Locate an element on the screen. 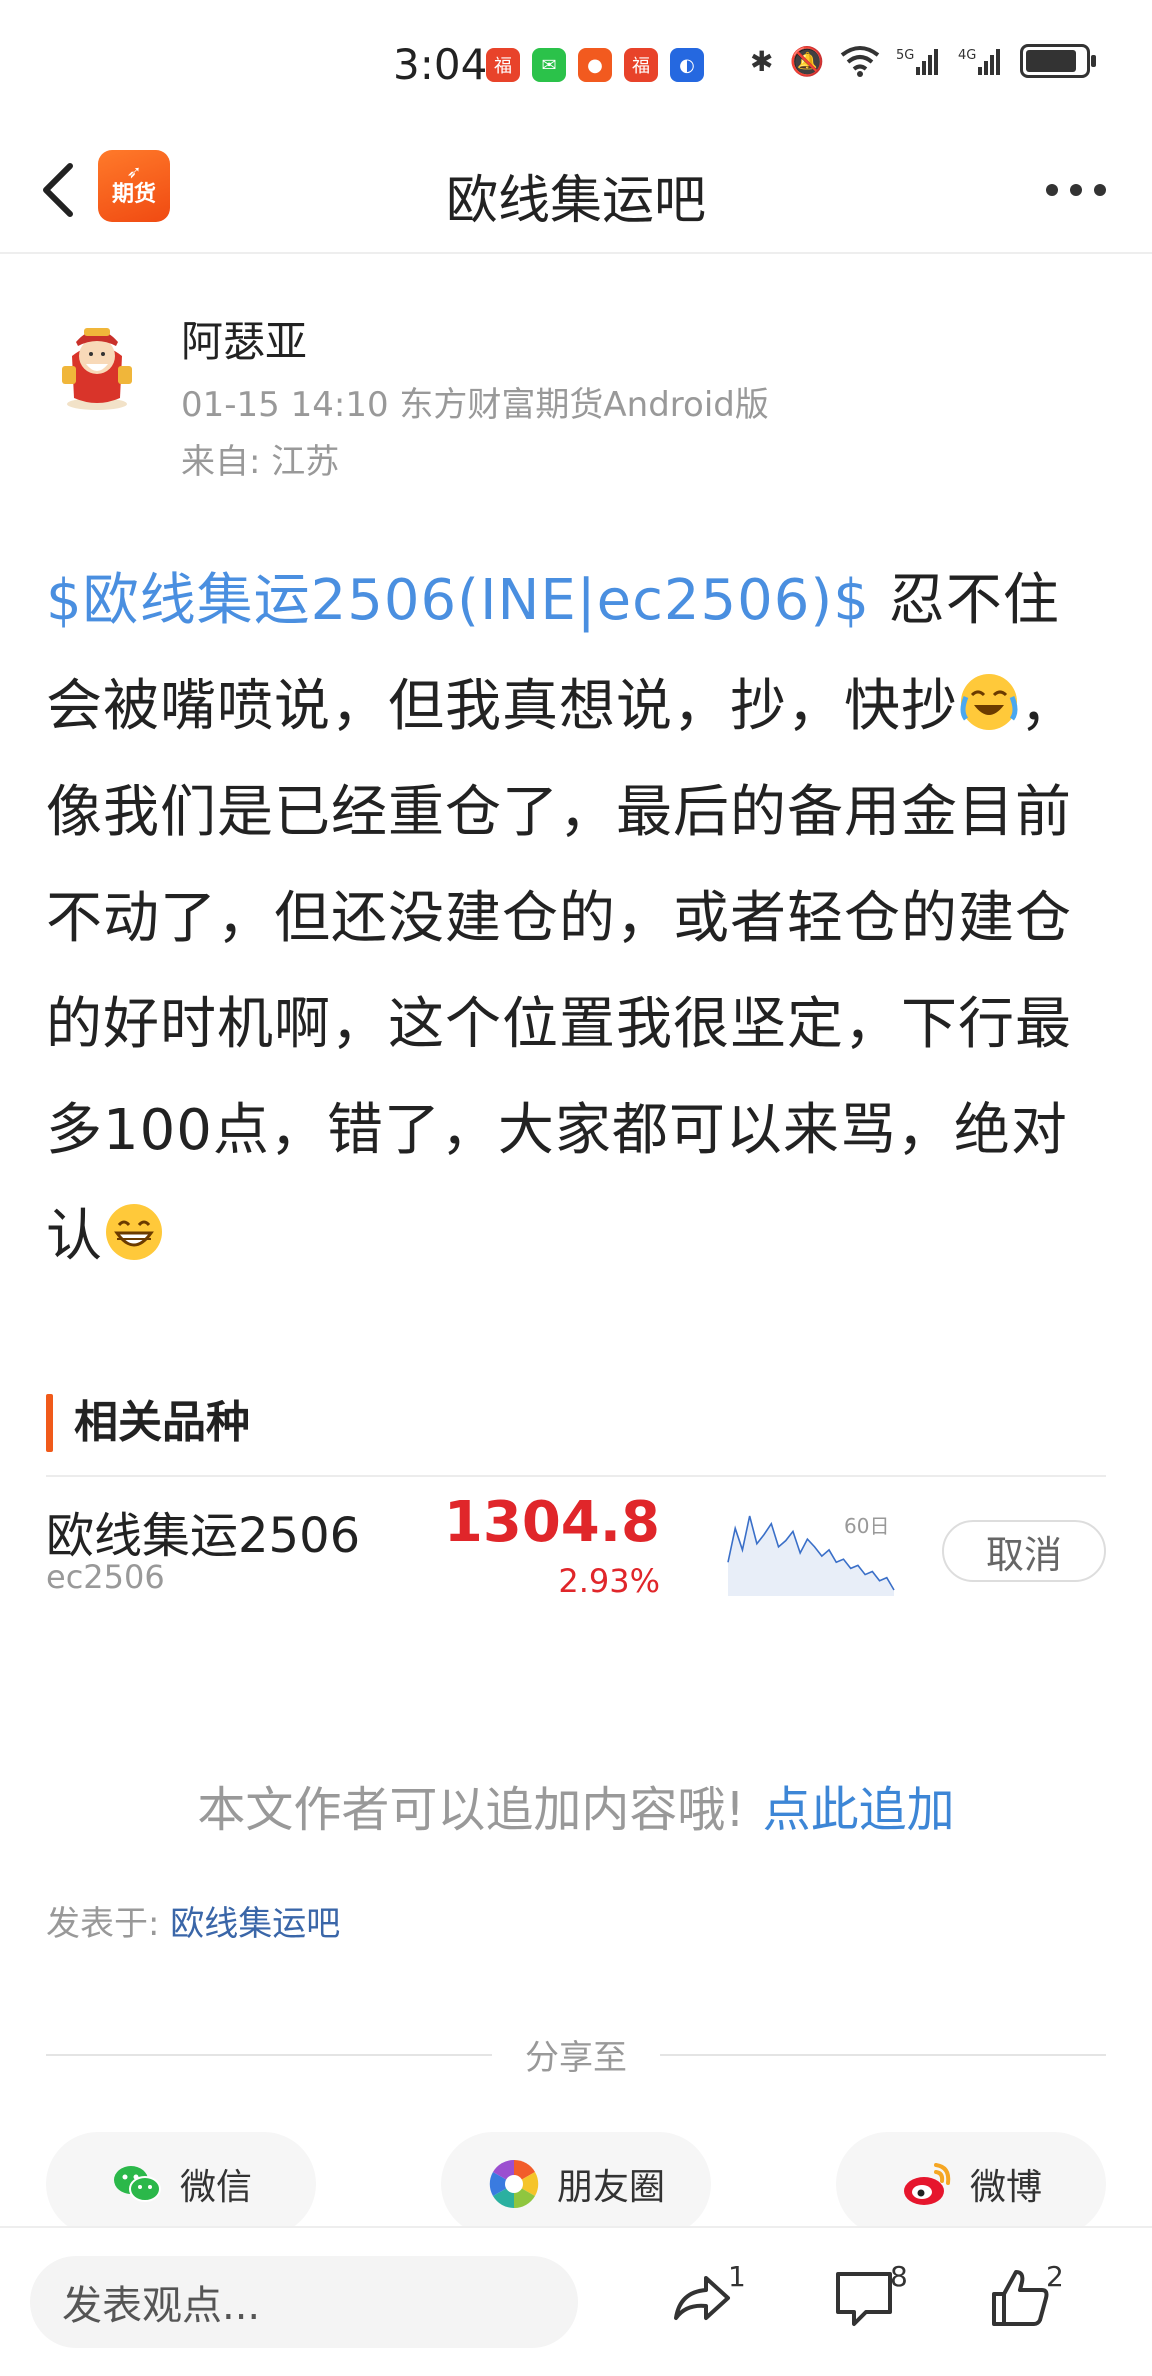 The image size is (1152, 2376). comment-action: 8 is located at coordinates (882, 2300).